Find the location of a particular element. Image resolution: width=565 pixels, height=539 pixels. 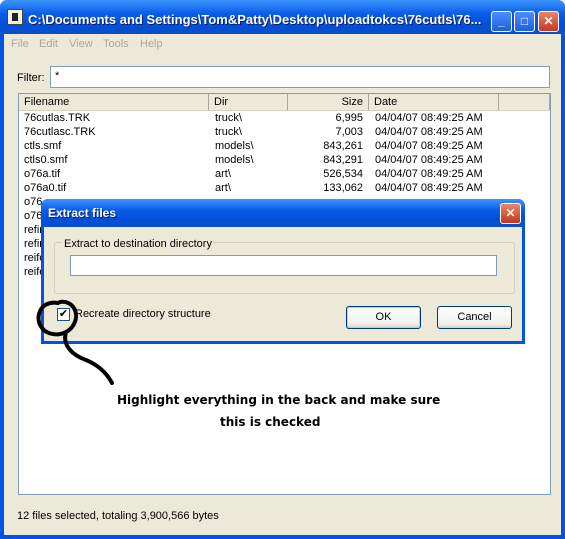

app-icon is located at coordinates (15, 17).